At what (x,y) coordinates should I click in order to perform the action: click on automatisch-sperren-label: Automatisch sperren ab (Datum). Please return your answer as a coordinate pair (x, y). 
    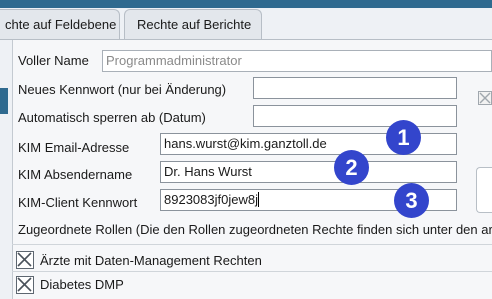
    Looking at the image, I should click on (112, 117).